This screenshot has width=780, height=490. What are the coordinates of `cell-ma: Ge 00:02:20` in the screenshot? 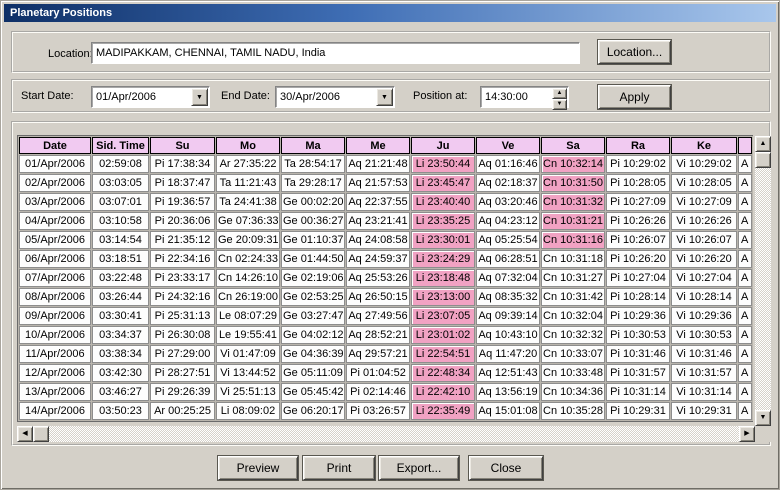 It's located at (313, 202).